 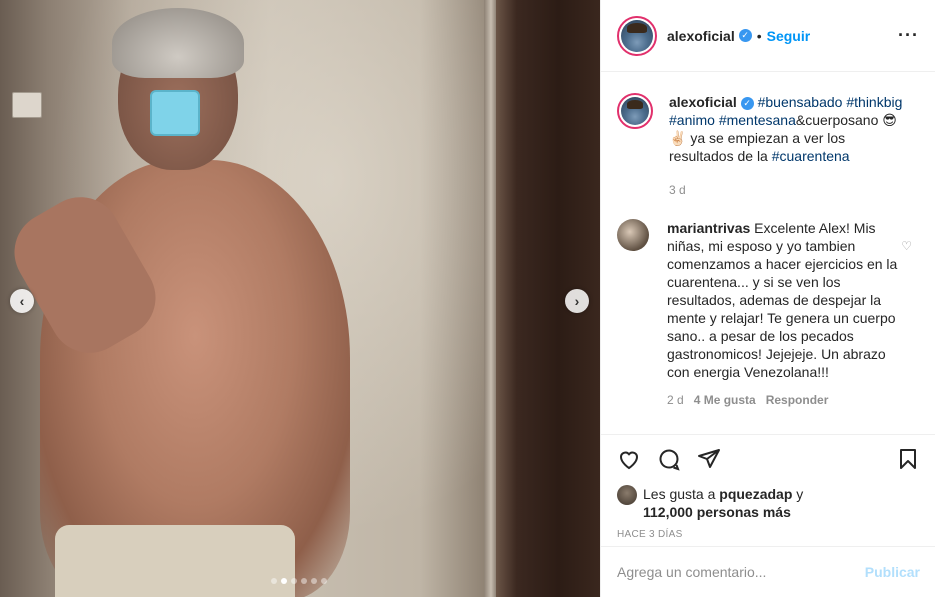 I want to click on reply-button: Responder, so click(x=797, y=400).